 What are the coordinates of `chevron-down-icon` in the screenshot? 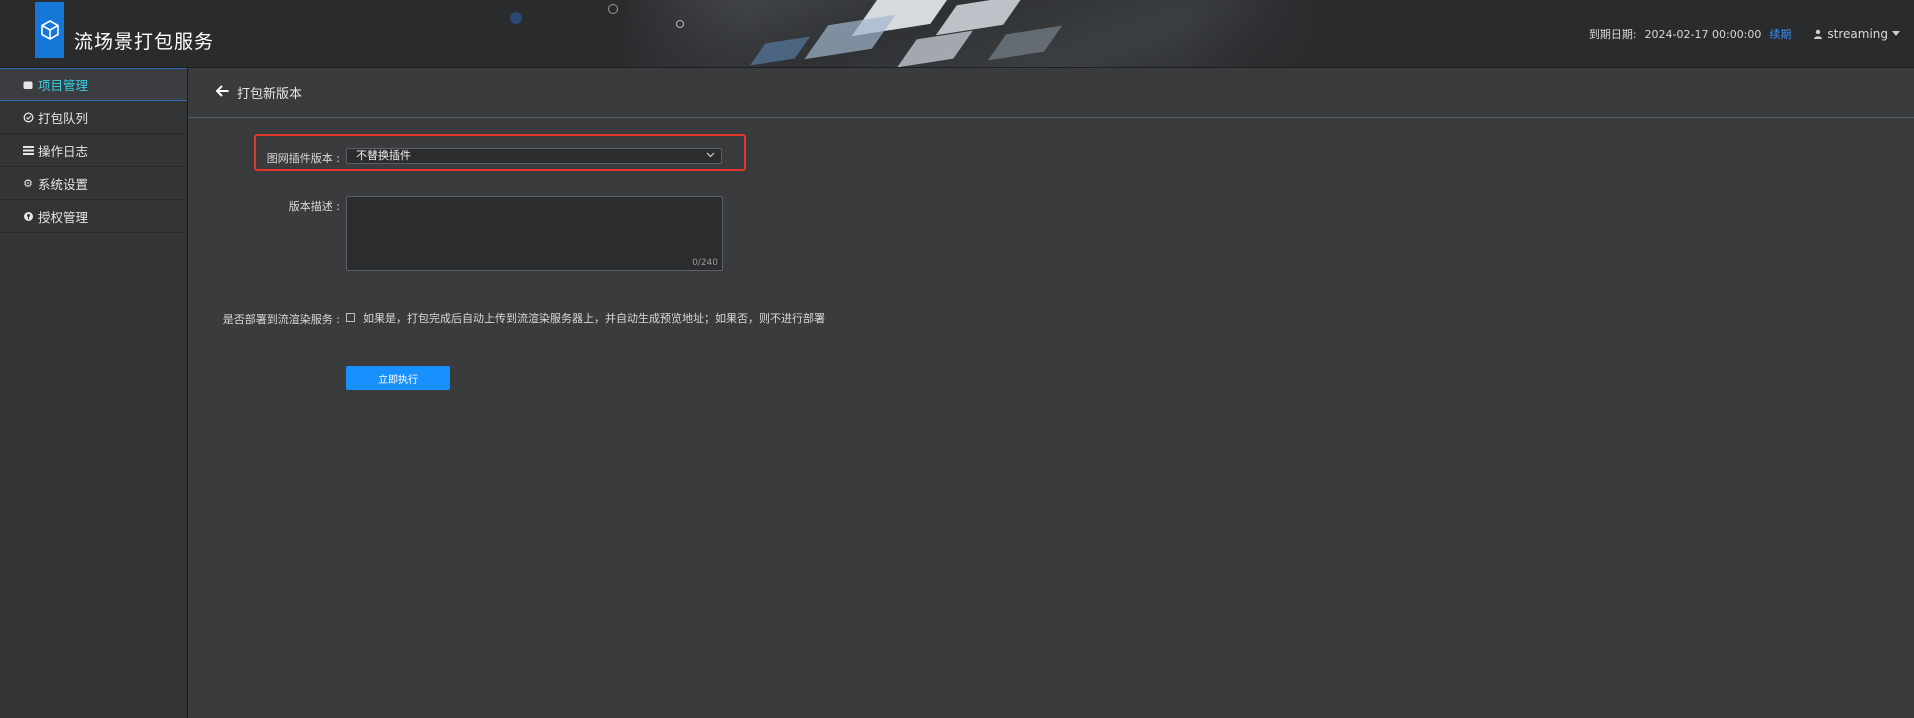 It's located at (710, 156).